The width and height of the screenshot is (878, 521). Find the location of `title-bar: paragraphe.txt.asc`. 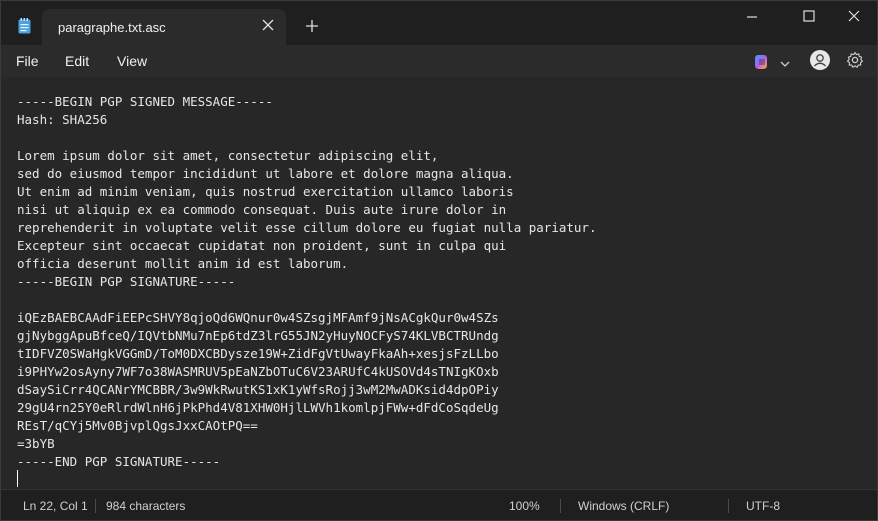

title-bar: paragraphe.txt.asc is located at coordinates (439, 23).